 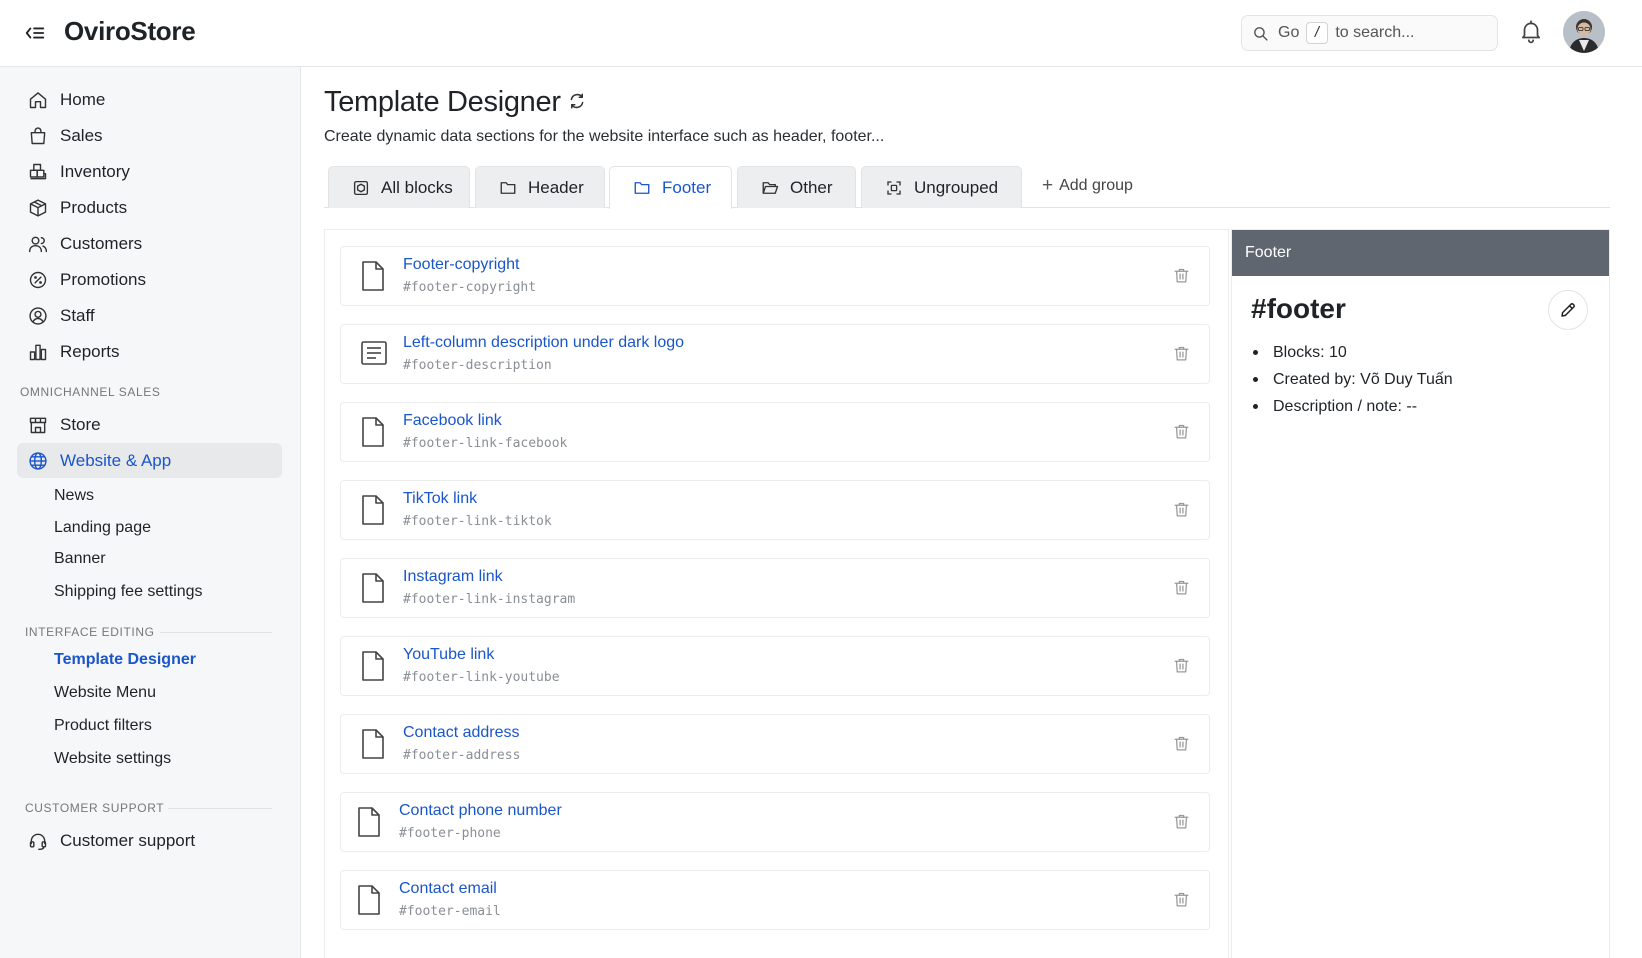 I want to click on block-name-link: Contact email, so click(x=448, y=889).